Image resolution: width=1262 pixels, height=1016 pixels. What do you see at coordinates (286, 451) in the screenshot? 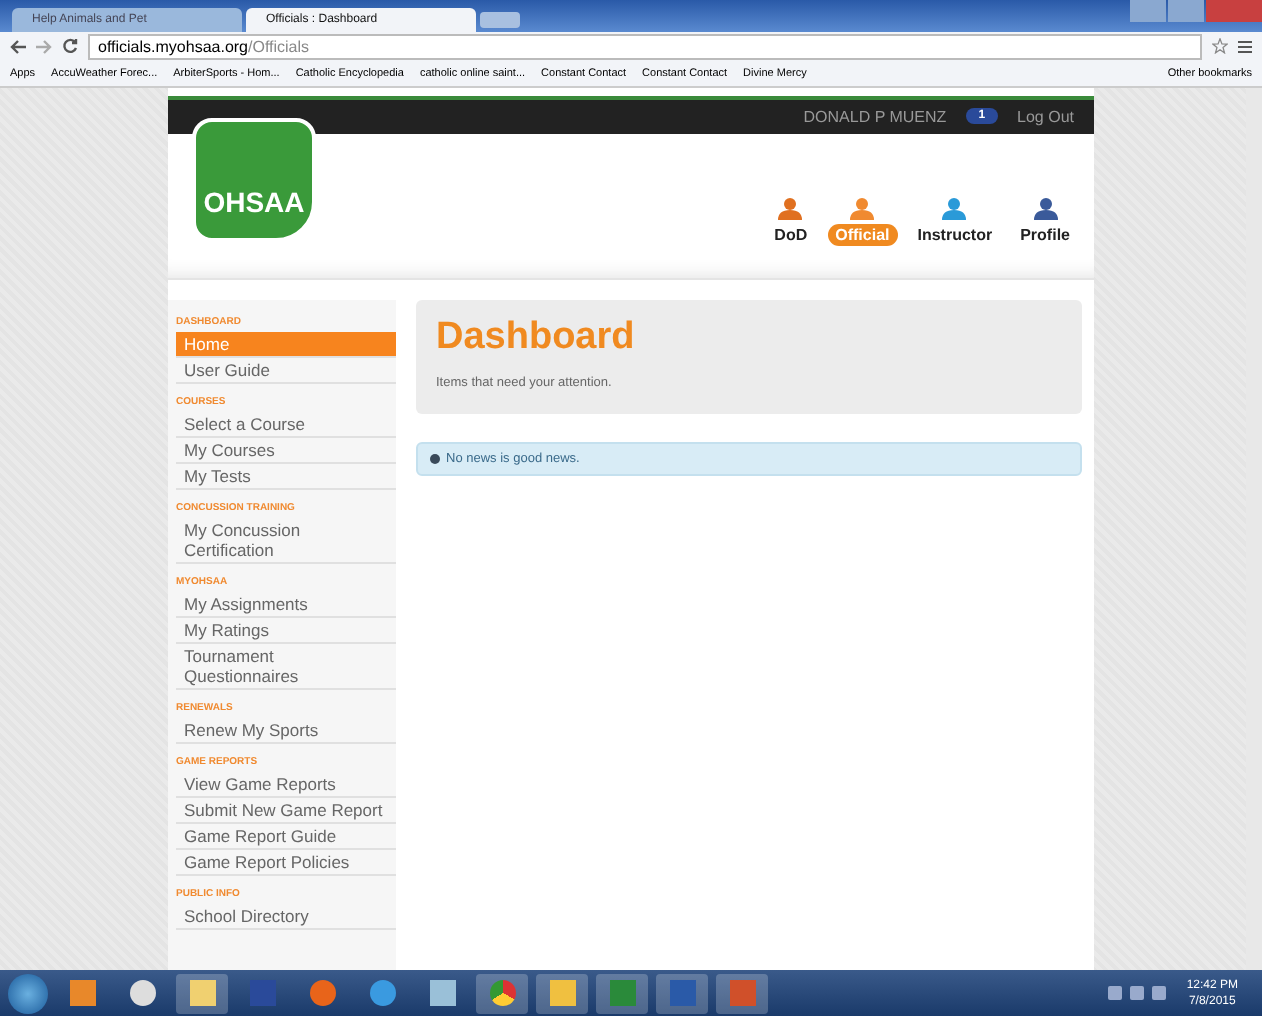
I see `sidebar-link: My Courses` at bounding box center [286, 451].